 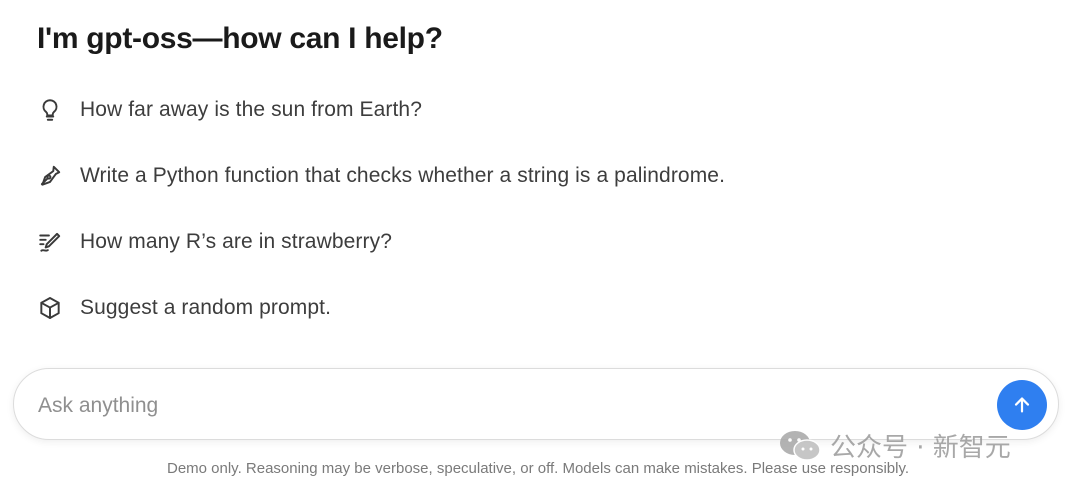 What do you see at coordinates (240, 38) in the screenshot?
I see `page-title: I'm gpt-oss—how can I help?` at bounding box center [240, 38].